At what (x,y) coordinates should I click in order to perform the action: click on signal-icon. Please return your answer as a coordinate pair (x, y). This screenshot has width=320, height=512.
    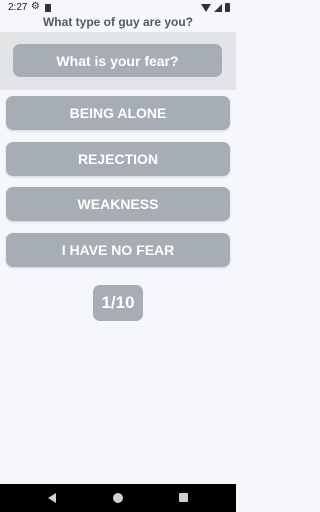
    Looking at the image, I should click on (218, 7).